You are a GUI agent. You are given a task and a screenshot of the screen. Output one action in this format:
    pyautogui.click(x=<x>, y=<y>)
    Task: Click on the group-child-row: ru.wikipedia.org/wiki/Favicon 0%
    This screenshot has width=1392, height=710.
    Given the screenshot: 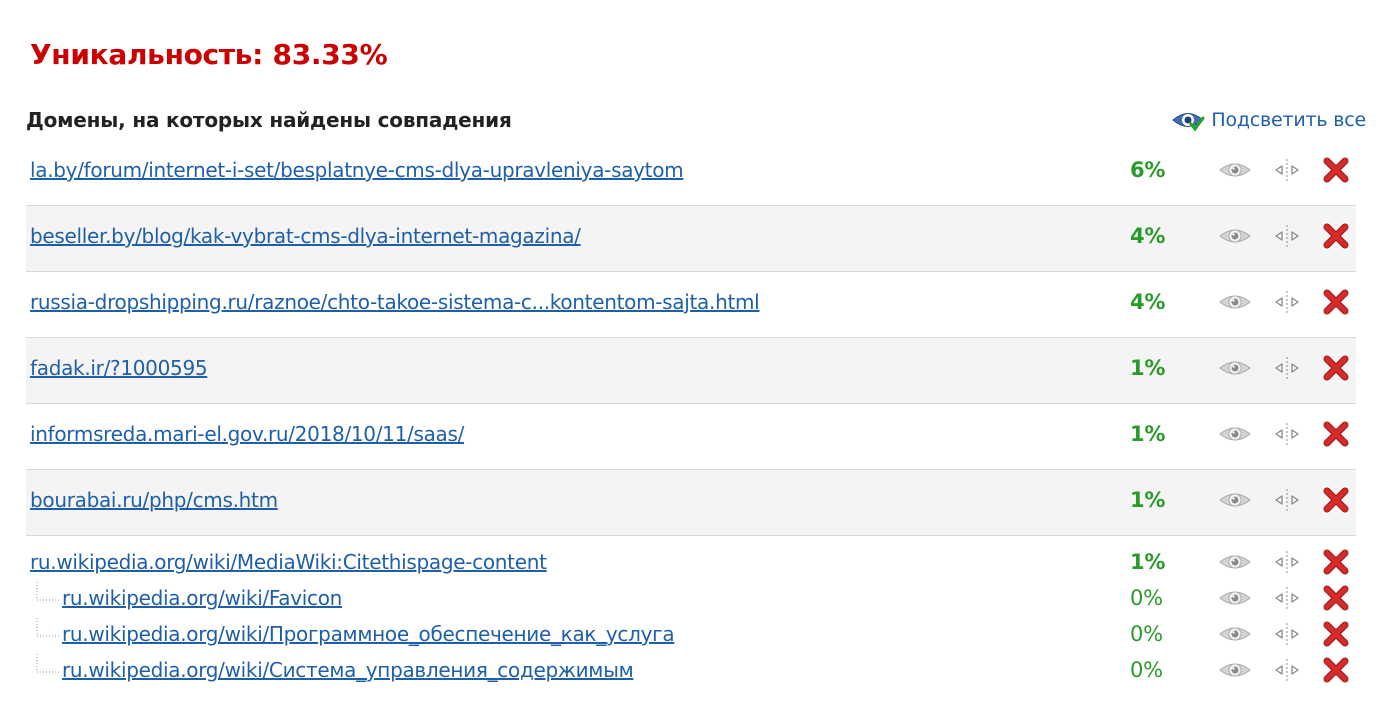 What is the action you would take?
    pyautogui.click(x=691, y=598)
    